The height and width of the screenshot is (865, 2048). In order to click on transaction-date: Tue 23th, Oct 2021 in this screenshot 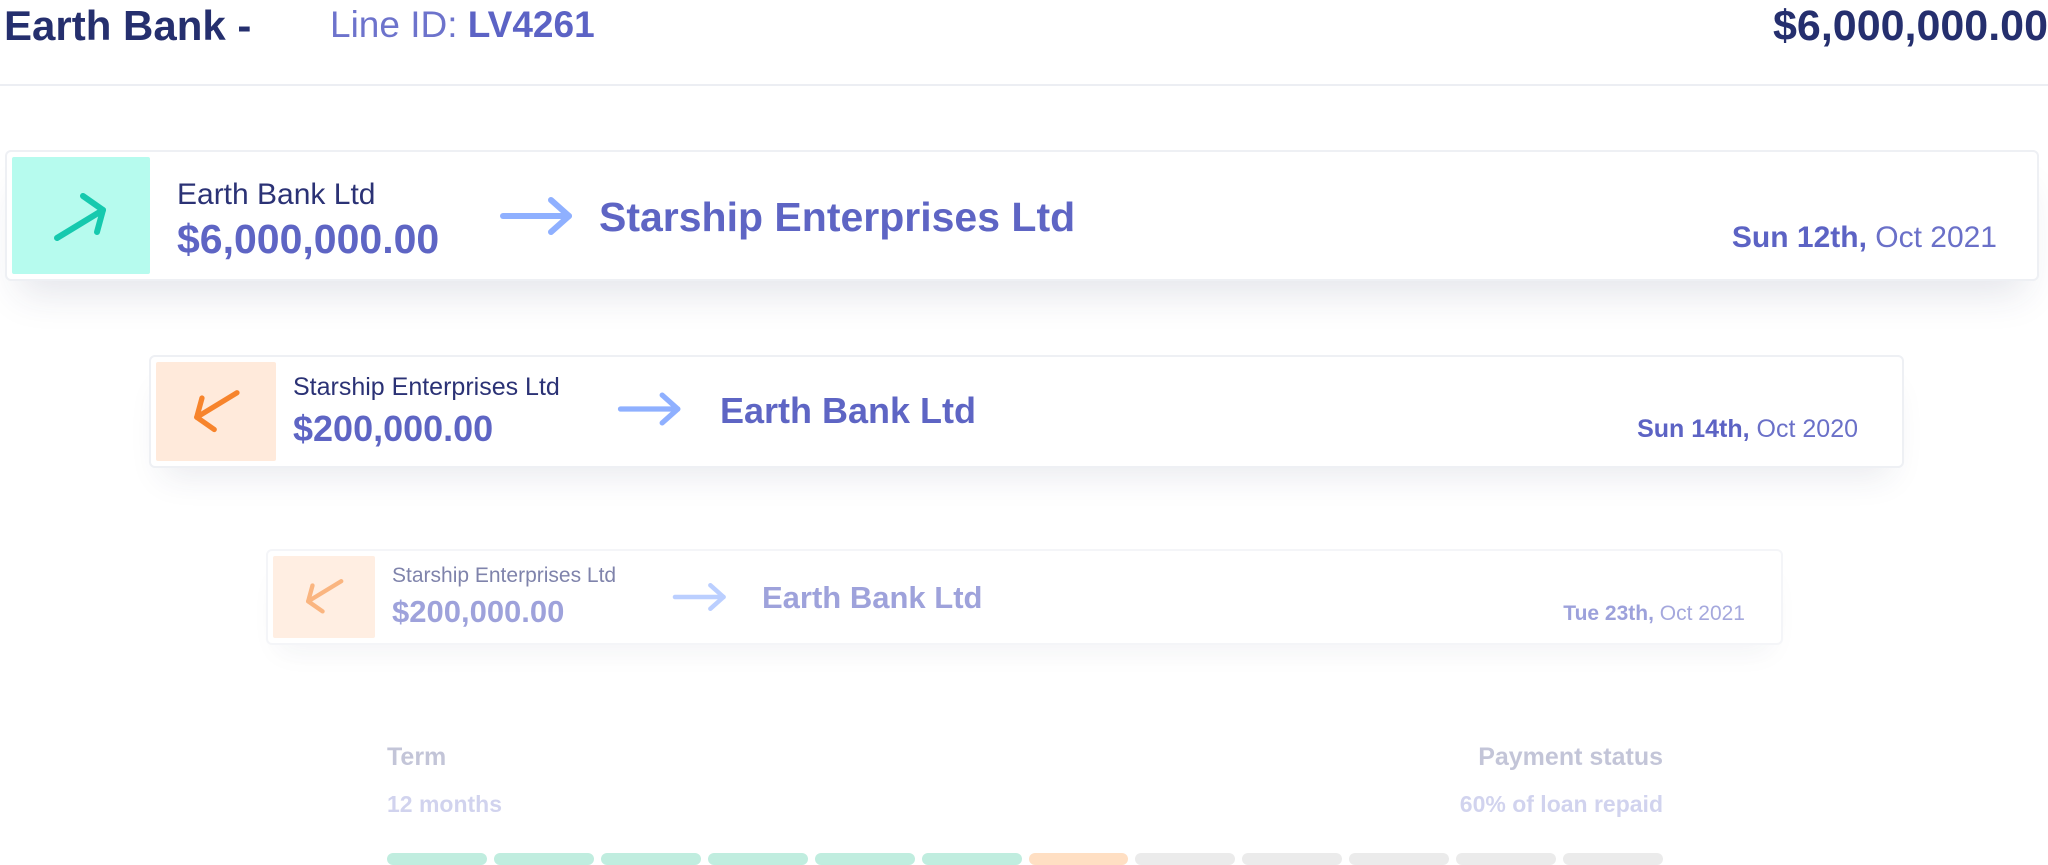, I will do `click(1654, 614)`.